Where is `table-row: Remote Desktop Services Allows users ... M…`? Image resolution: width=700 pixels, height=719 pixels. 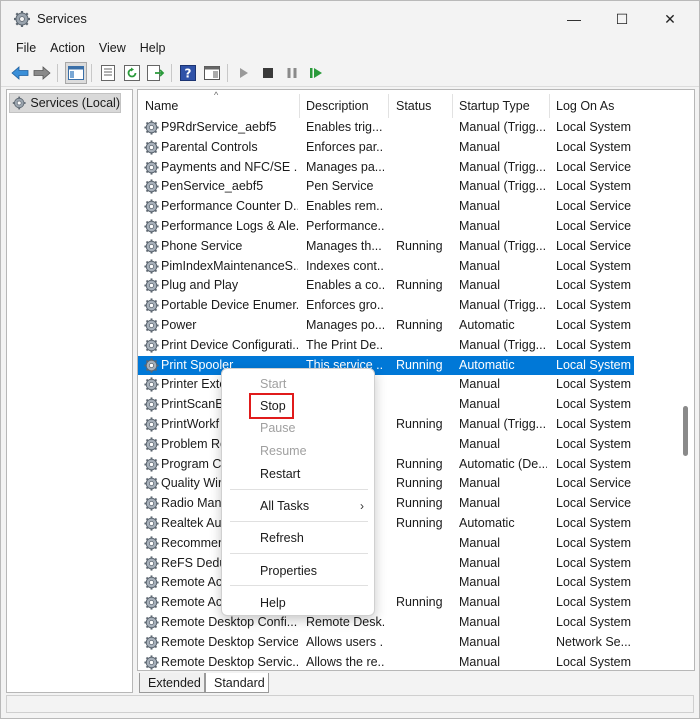
table-row: Remote Desktop Services Allows users ... M… is located at coordinates (386, 643).